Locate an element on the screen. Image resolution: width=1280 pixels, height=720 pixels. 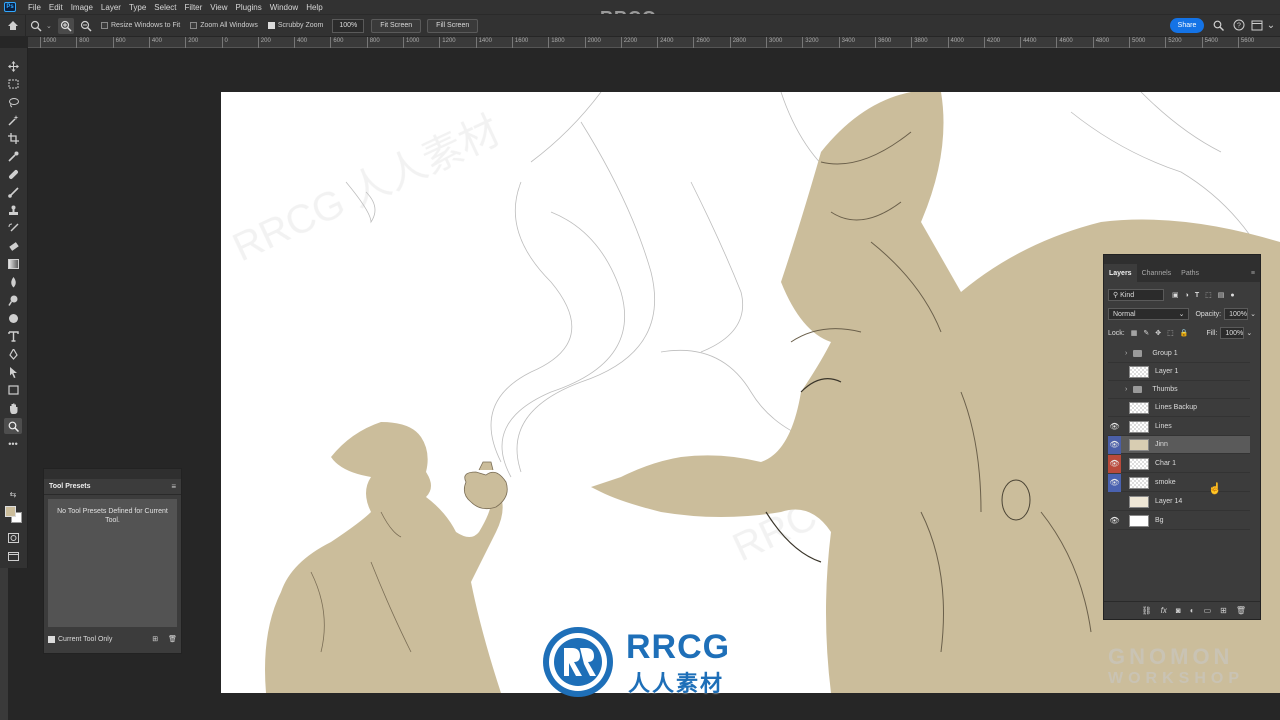
lock-pixels-icon: ✎ is located at coordinates (1146, 333).